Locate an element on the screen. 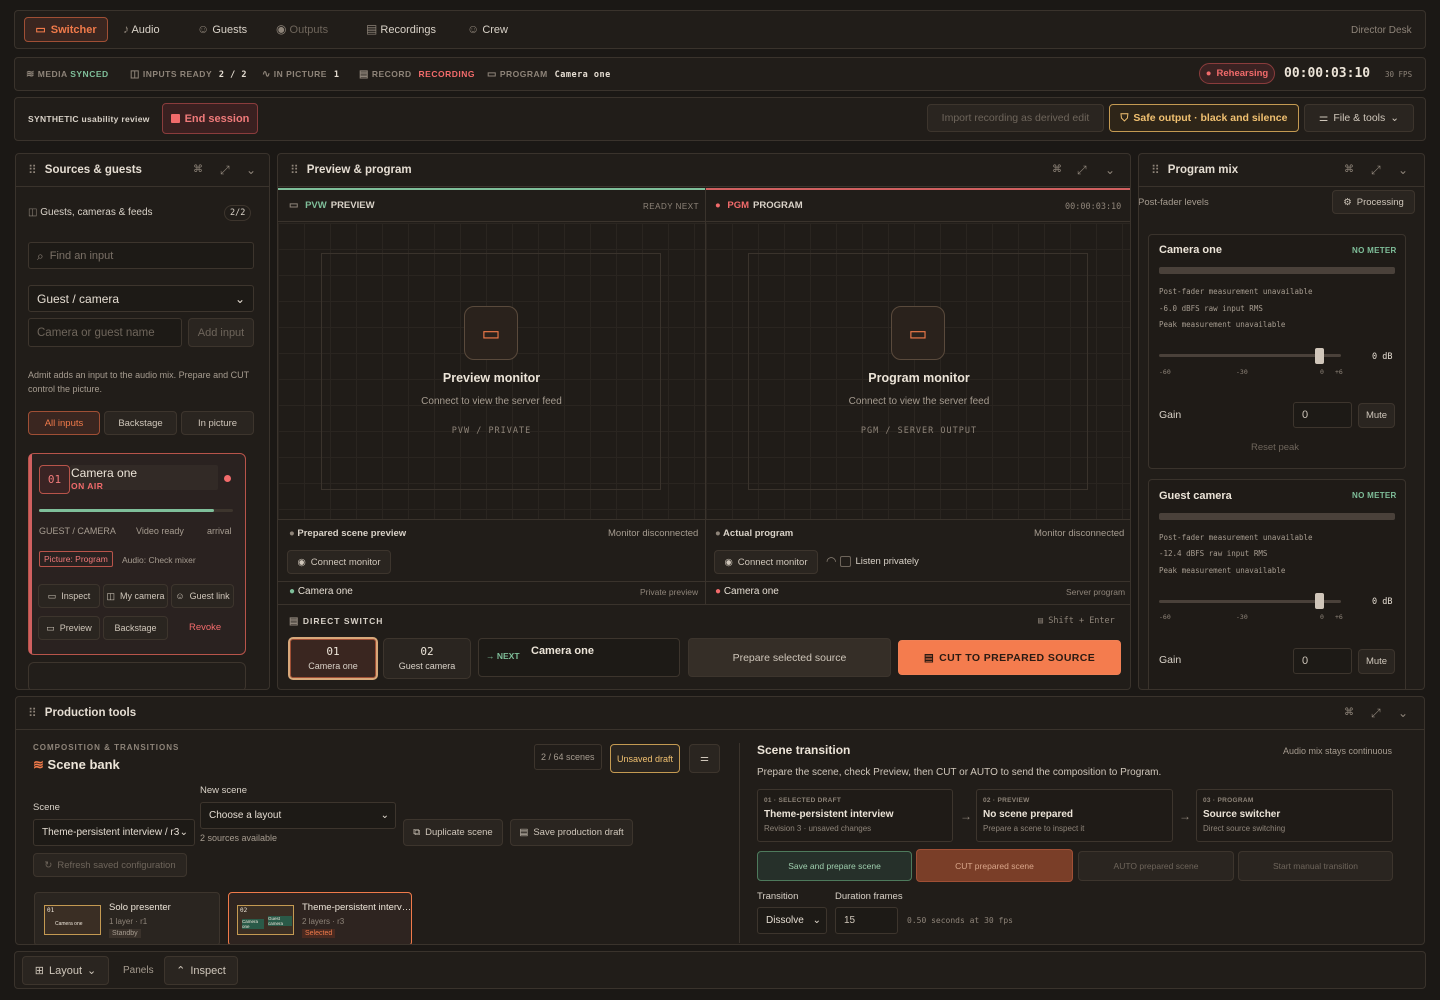 Image resolution: width=1440 pixels, height=1000 pixels. refresh-config-button: ↻ Refresh saved configuration is located at coordinates (110, 865).